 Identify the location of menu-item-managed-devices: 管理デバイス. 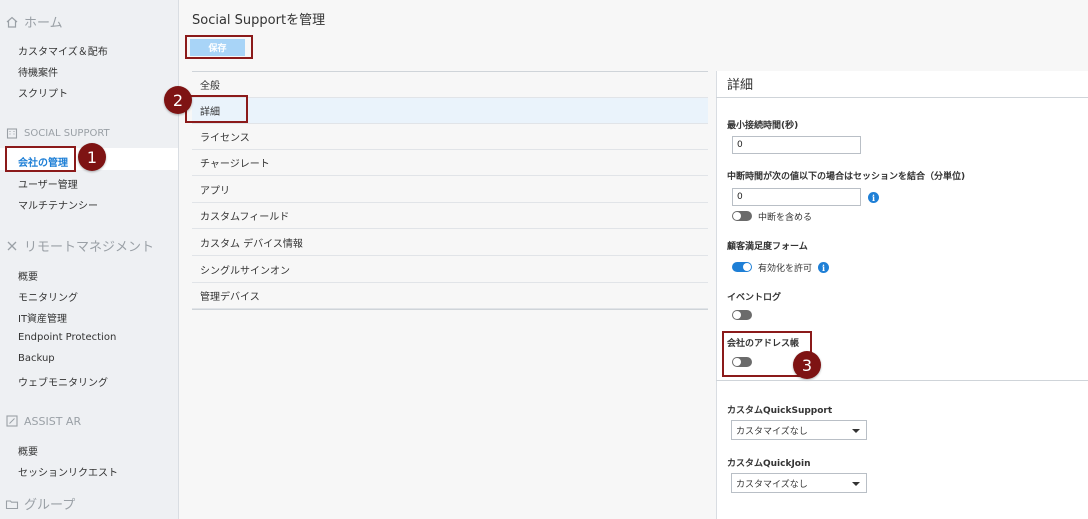
(450, 296).